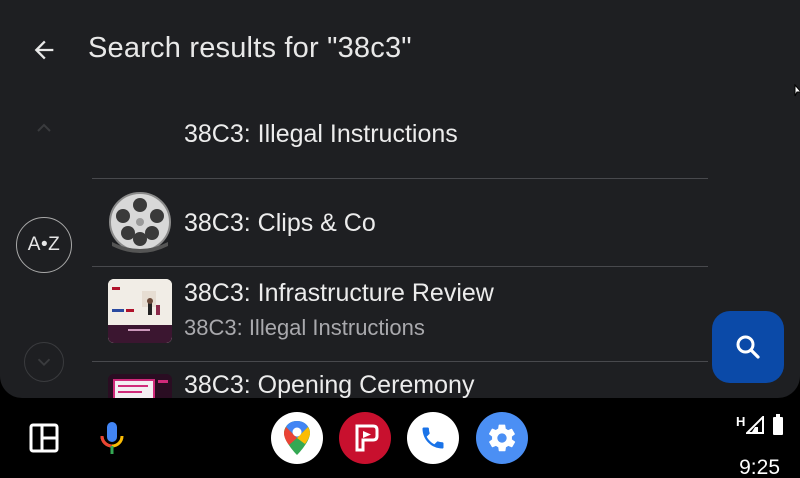 The width and height of the screenshot is (800, 478). What do you see at coordinates (400, 222) in the screenshot?
I see `list-item: 38C3: Clips & Co` at bounding box center [400, 222].